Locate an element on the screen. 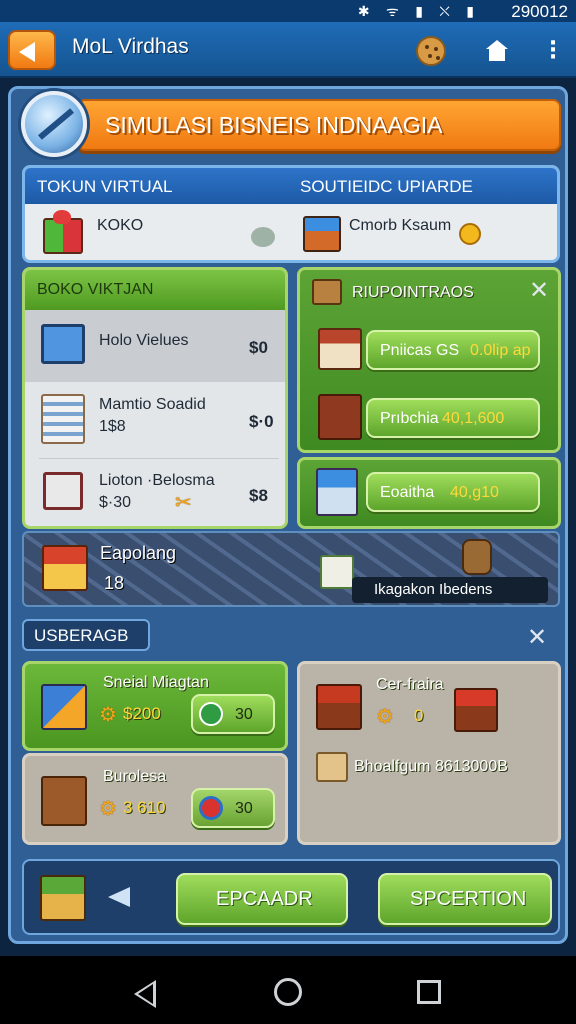 The image size is (576, 1024). store-box-icon is located at coordinates (337, 572).